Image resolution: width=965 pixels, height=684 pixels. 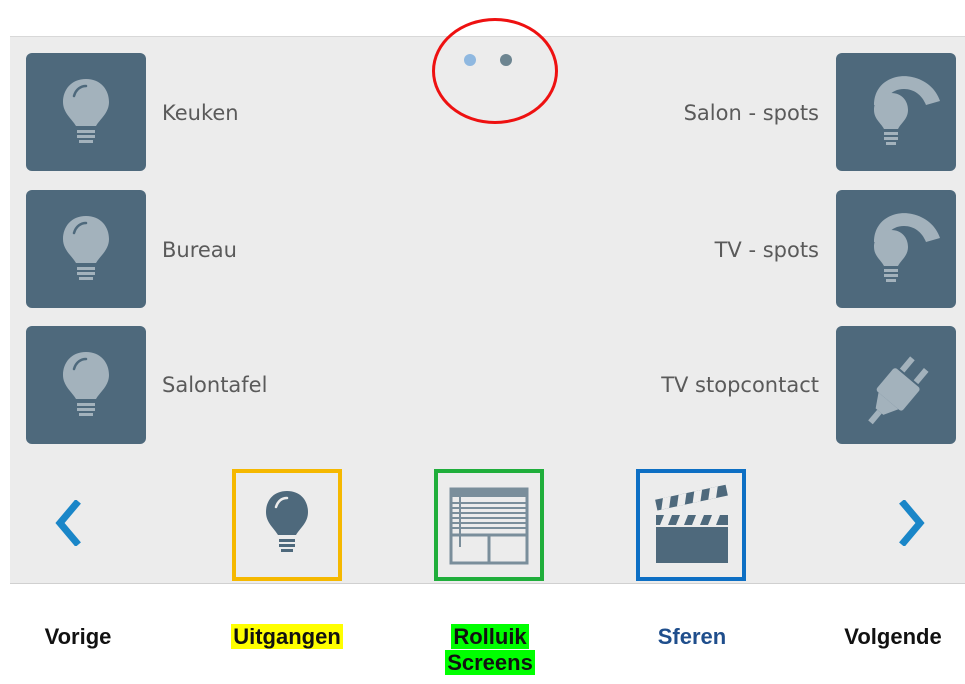 I want to click on window-blind-icon, so click(x=489, y=526).